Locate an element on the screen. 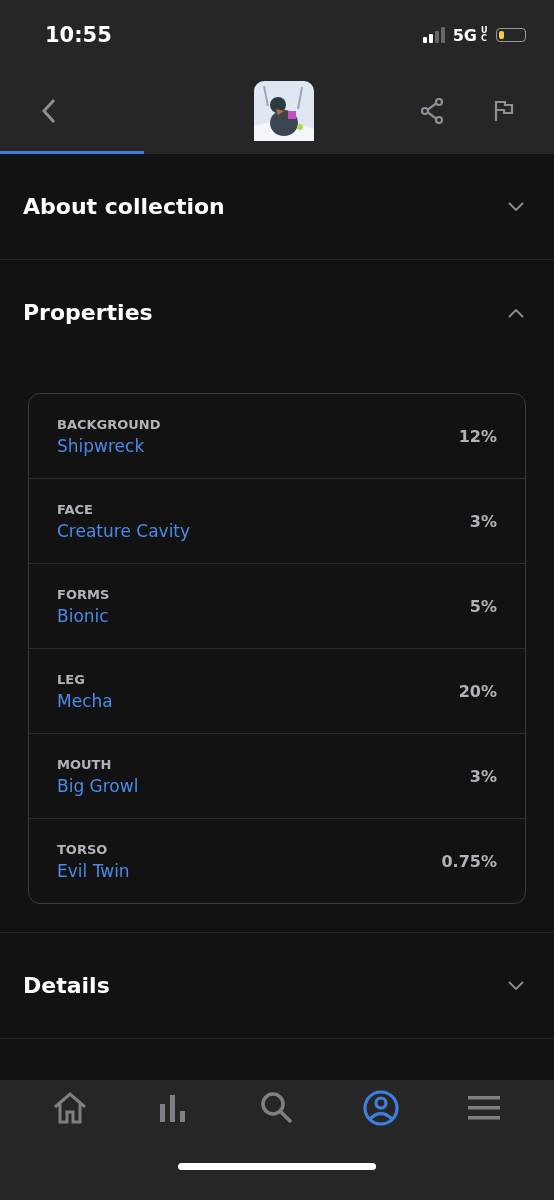 The image size is (554, 1200). property-value: Evil Twin is located at coordinates (93, 870).